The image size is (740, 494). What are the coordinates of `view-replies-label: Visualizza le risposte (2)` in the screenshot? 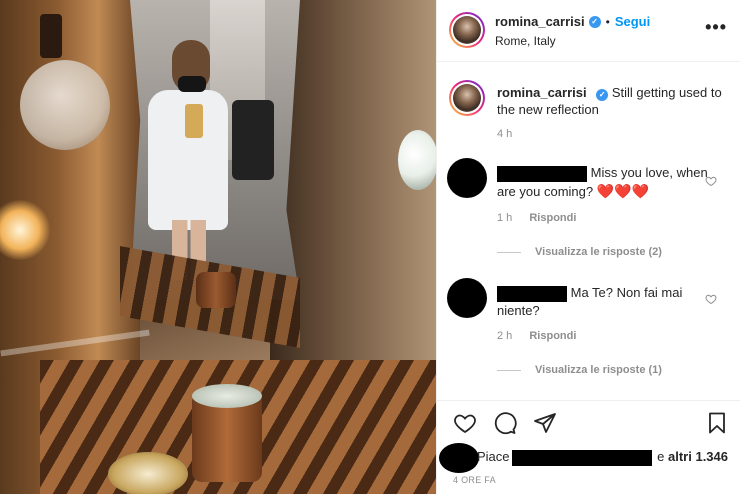 It's located at (598, 252).